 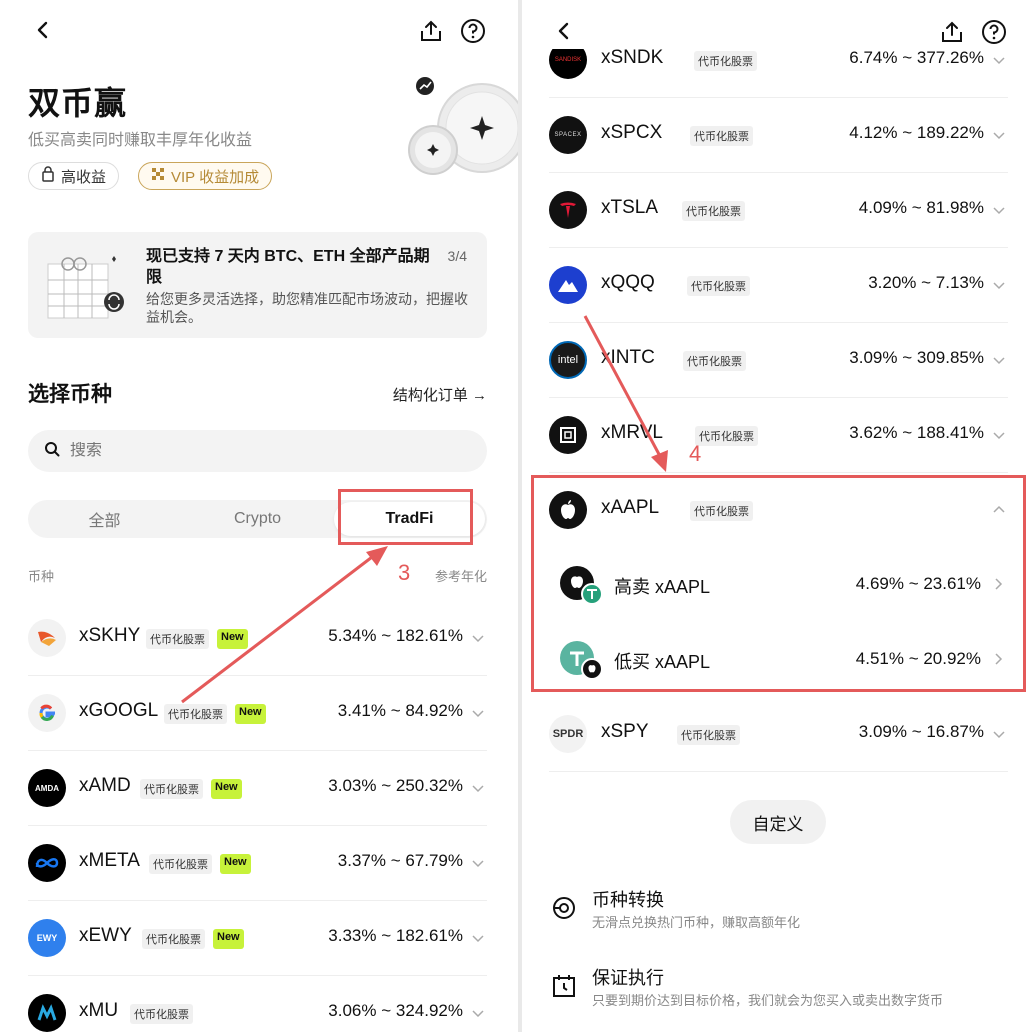 What do you see at coordinates (205, 176) in the screenshot?
I see `vip-tag: VIP 收益加成` at bounding box center [205, 176].